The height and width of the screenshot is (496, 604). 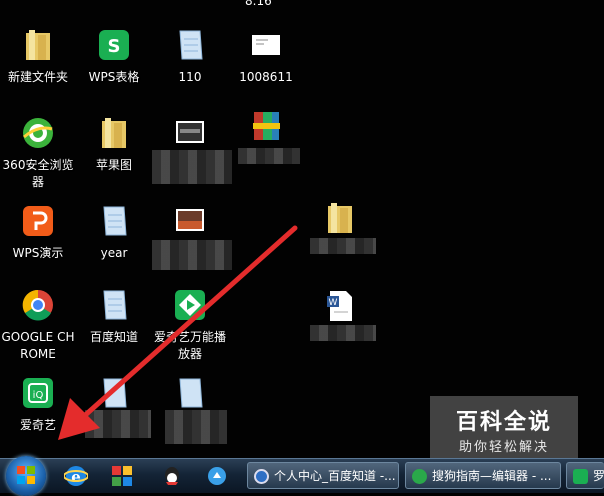 I want to click on windows-logo-icon, so click(x=26, y=475).